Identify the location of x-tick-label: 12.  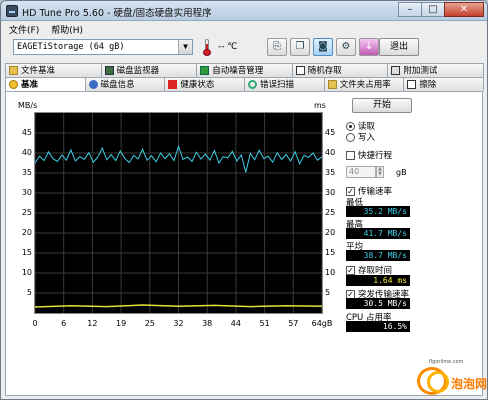
(92, 323).